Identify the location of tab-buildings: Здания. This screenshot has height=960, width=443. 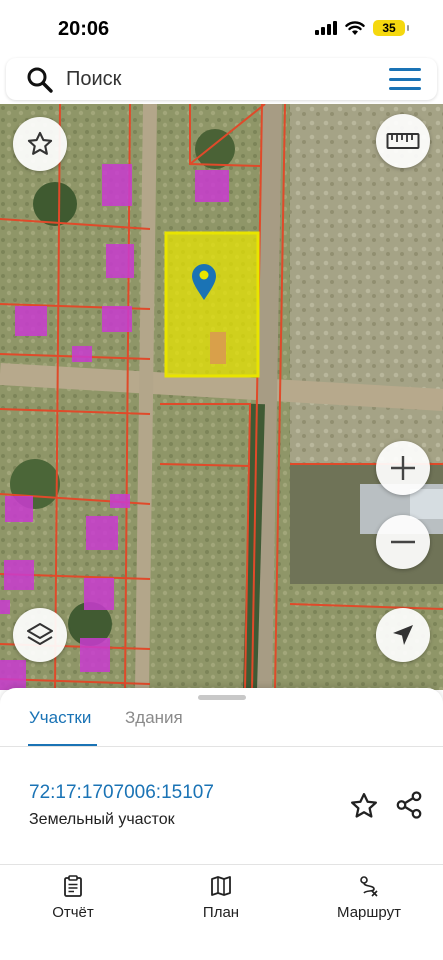
(154, 718).